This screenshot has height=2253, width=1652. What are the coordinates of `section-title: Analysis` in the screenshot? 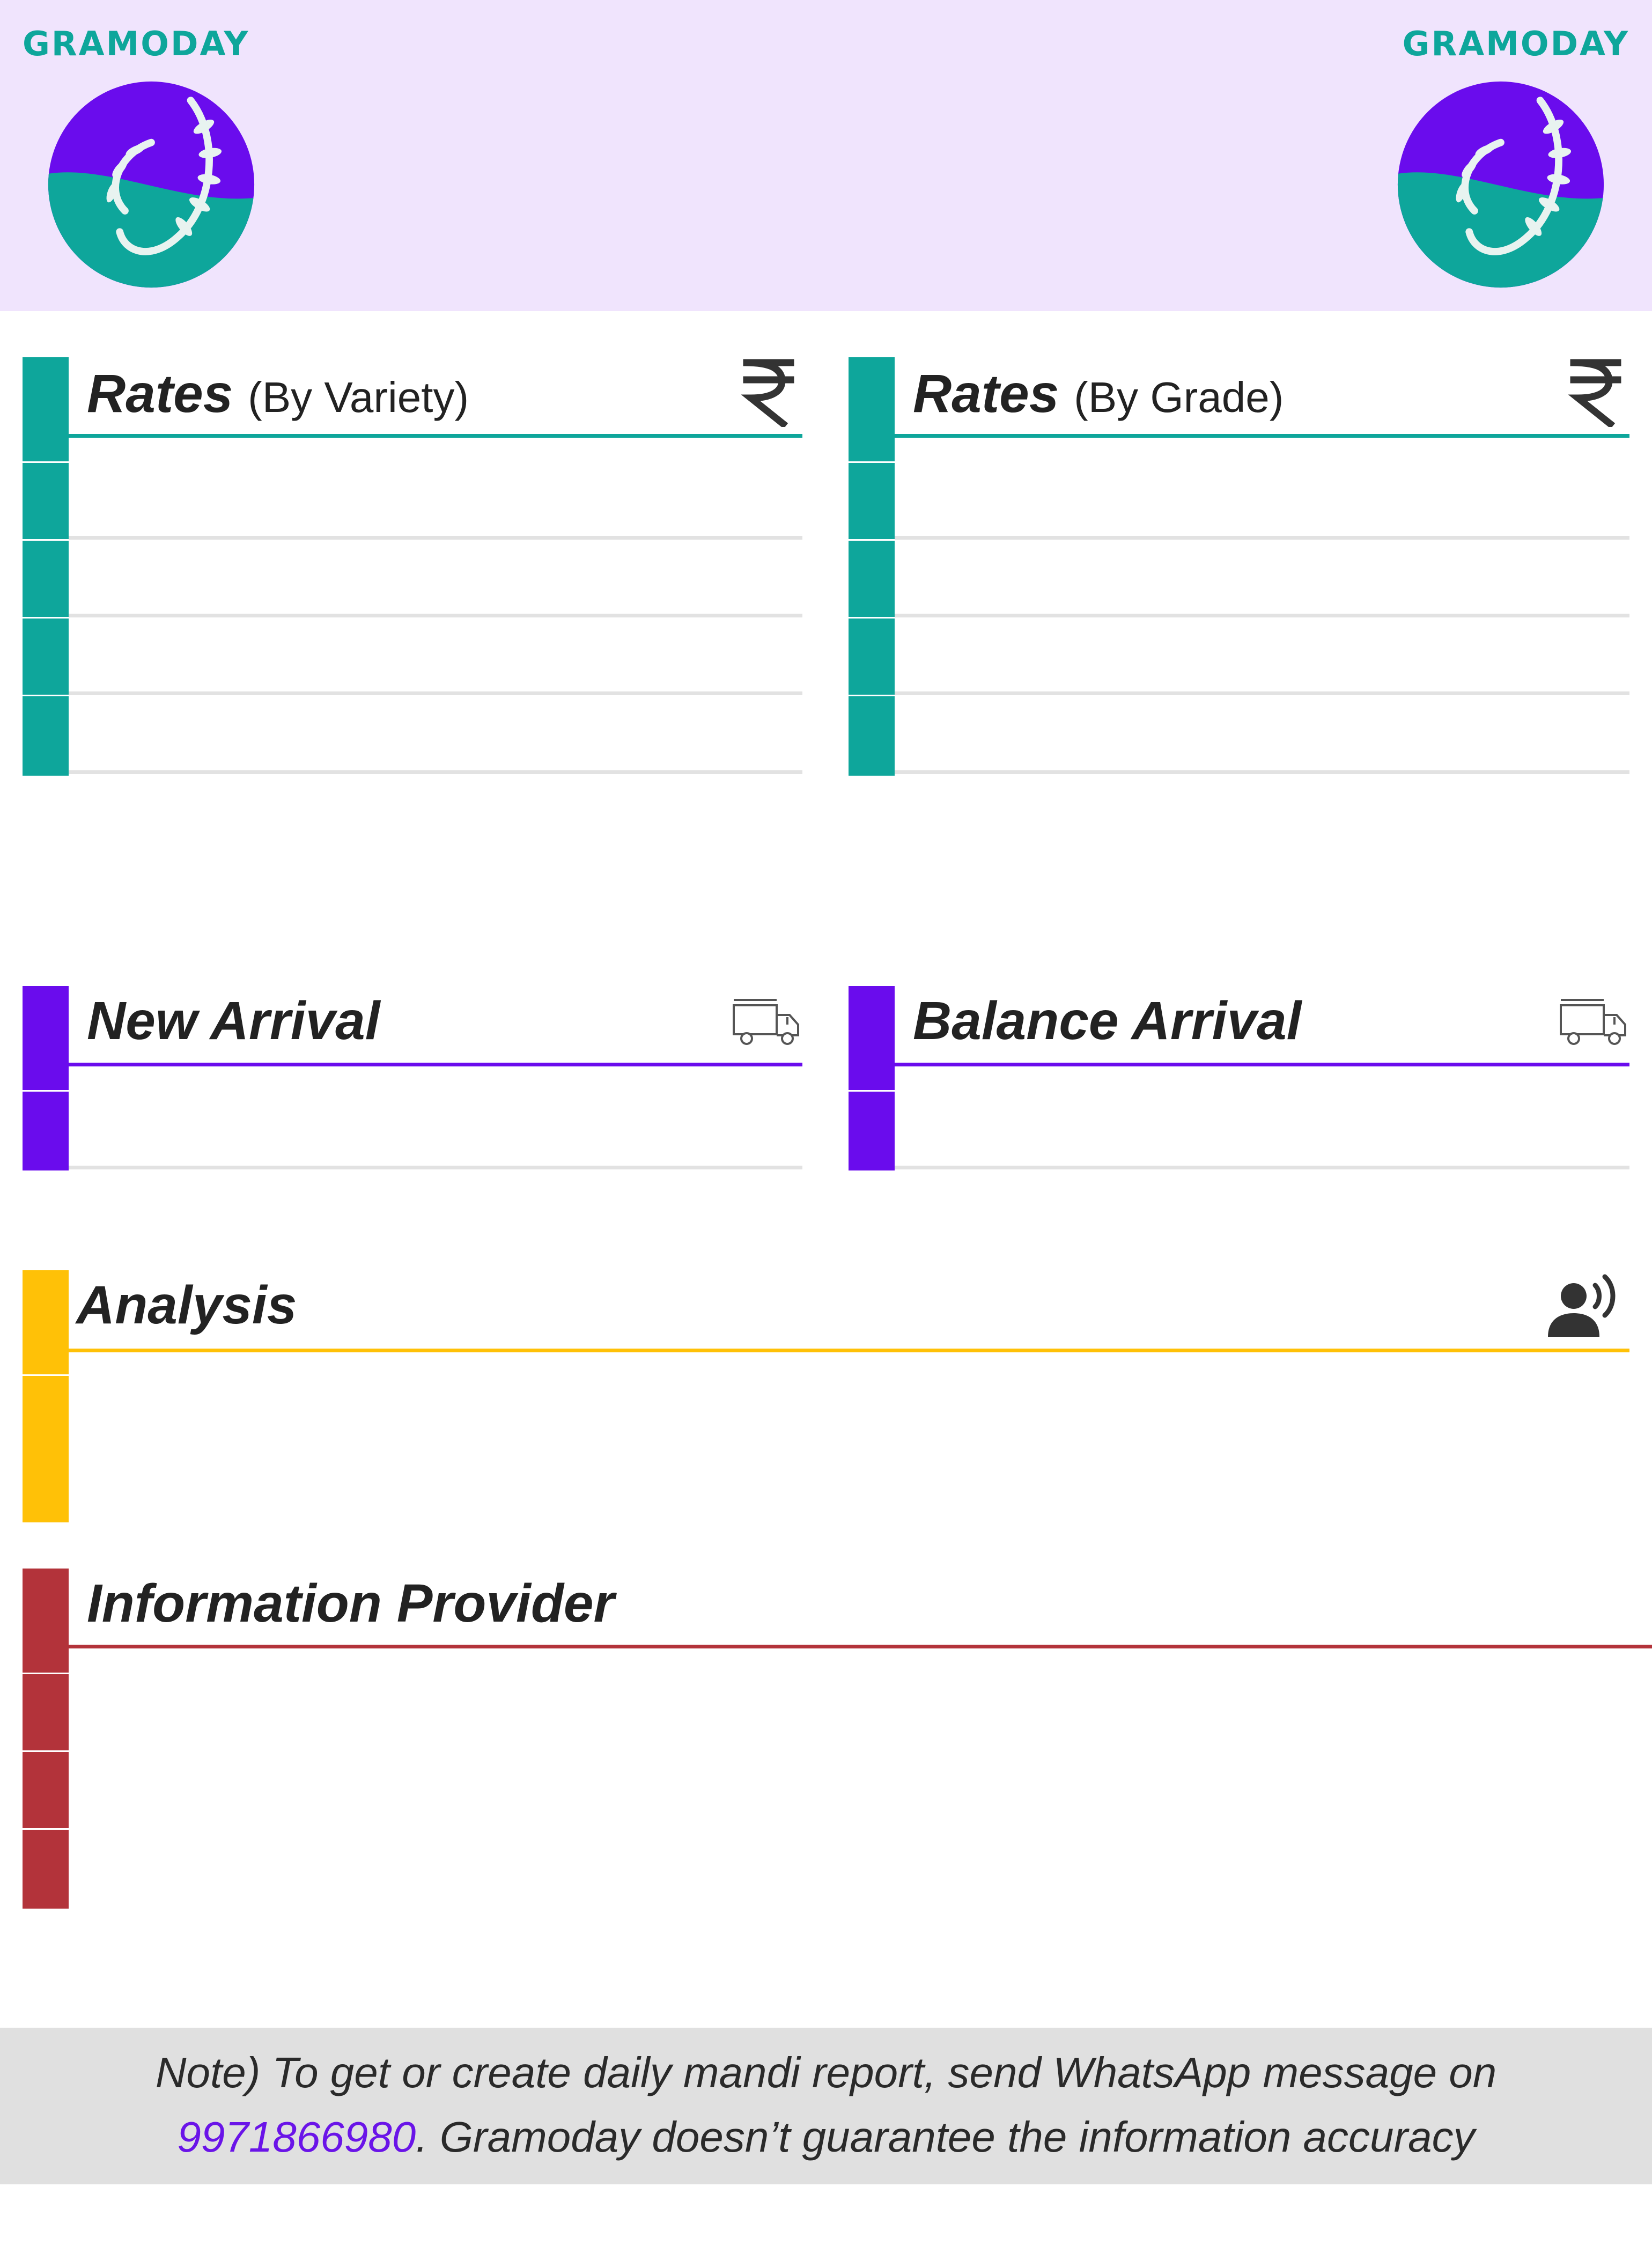 It's located at (186, 1305).